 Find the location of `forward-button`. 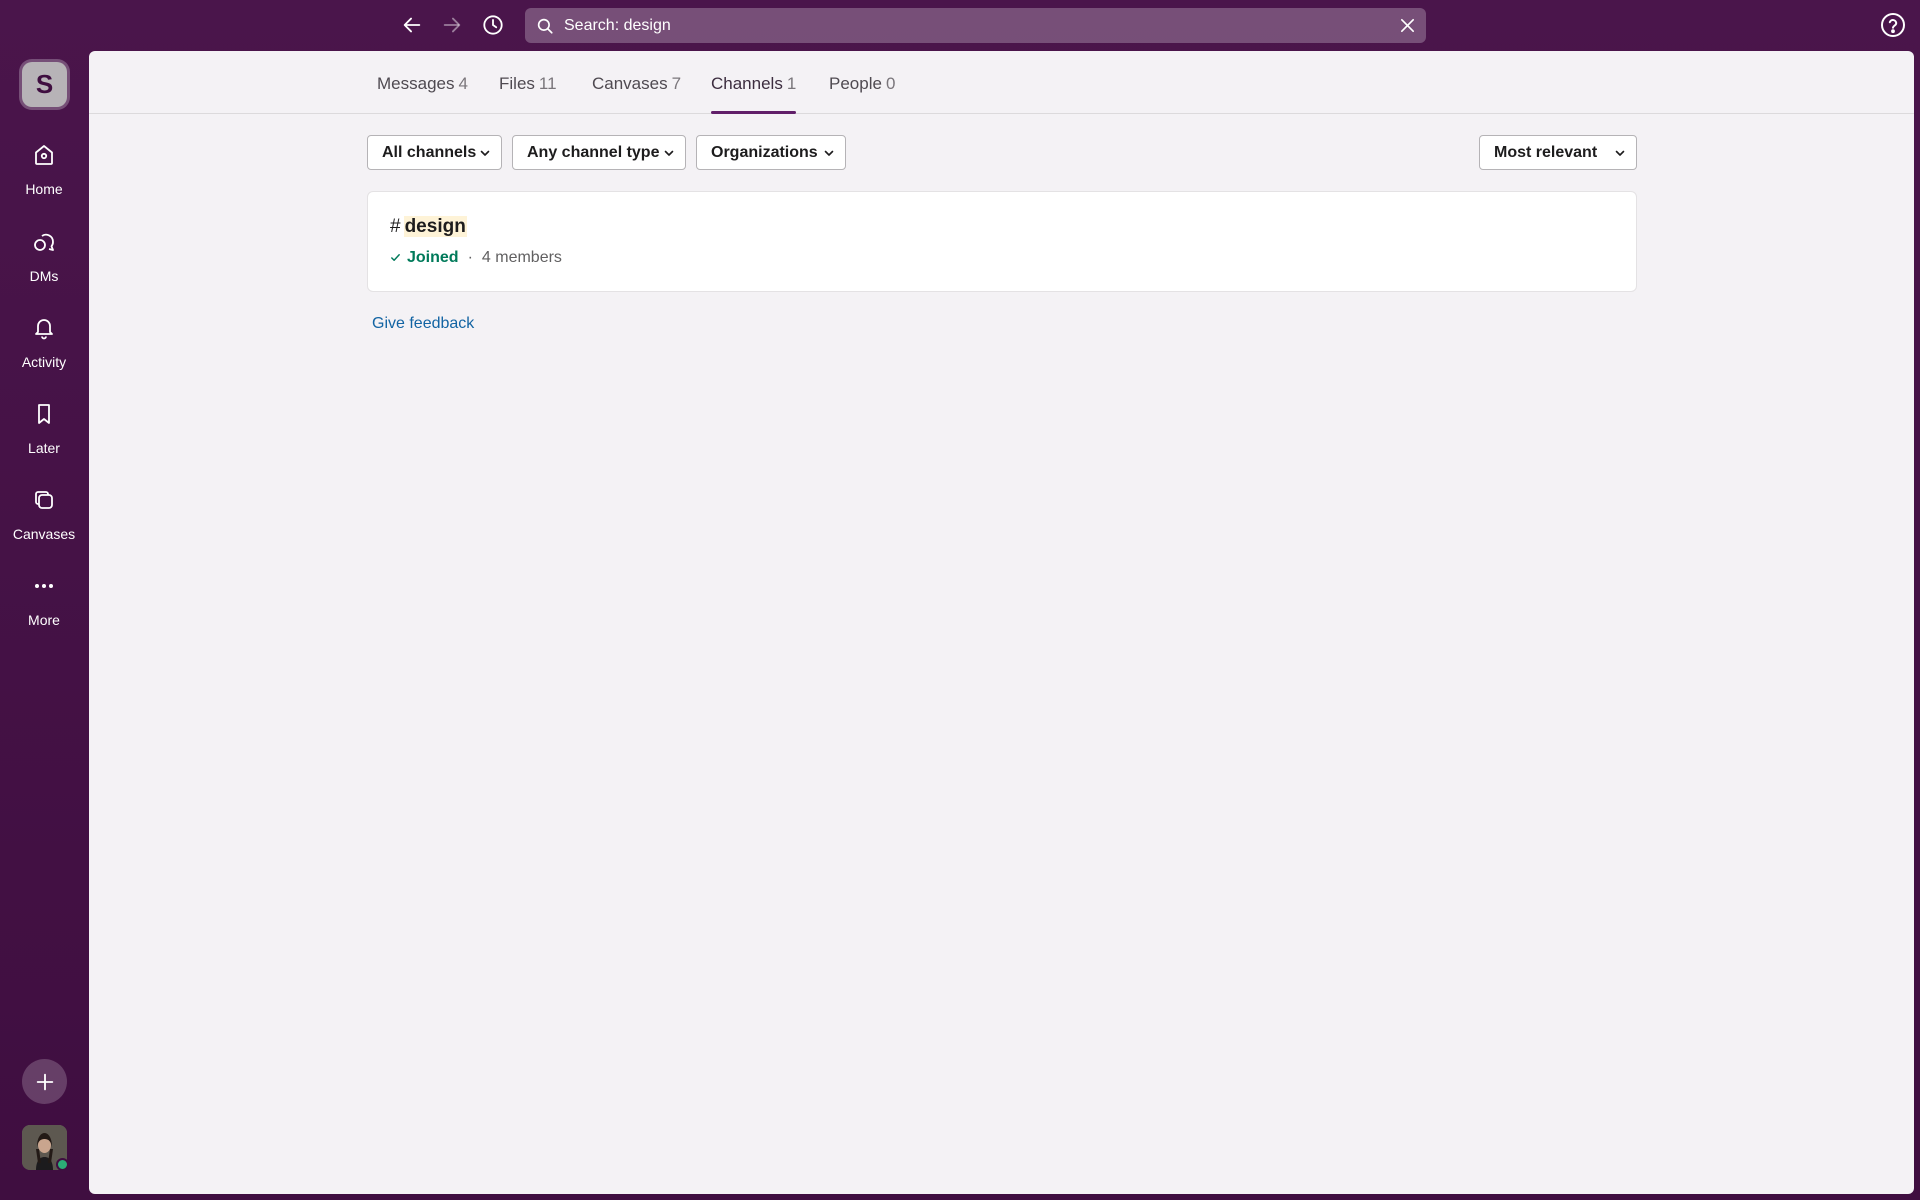

forward-button is located at coordinates (452, 25).